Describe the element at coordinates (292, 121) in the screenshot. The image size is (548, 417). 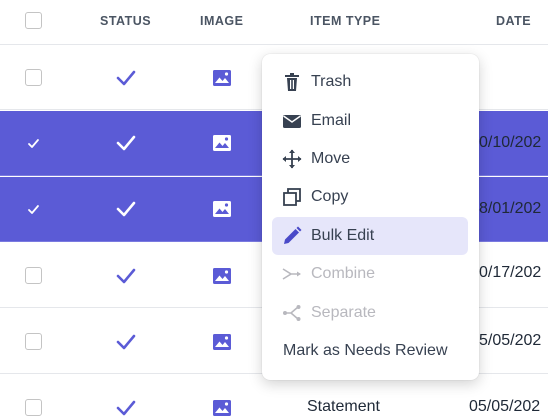
I see `envelope-icon` at that location.